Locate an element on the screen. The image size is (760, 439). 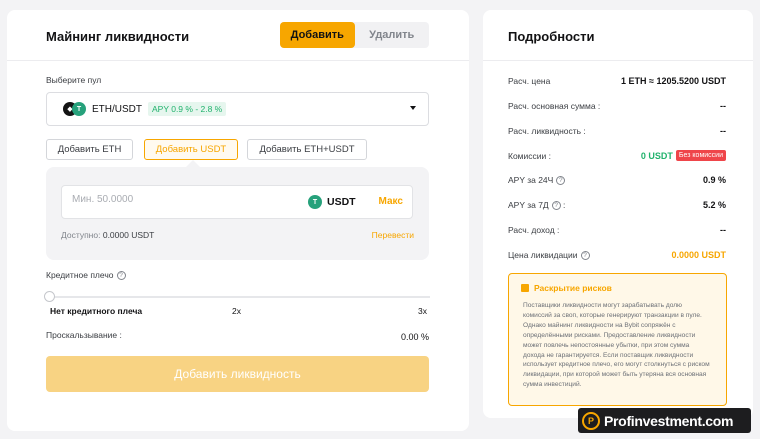
selection-pointer is located at coordinates (193, 163).